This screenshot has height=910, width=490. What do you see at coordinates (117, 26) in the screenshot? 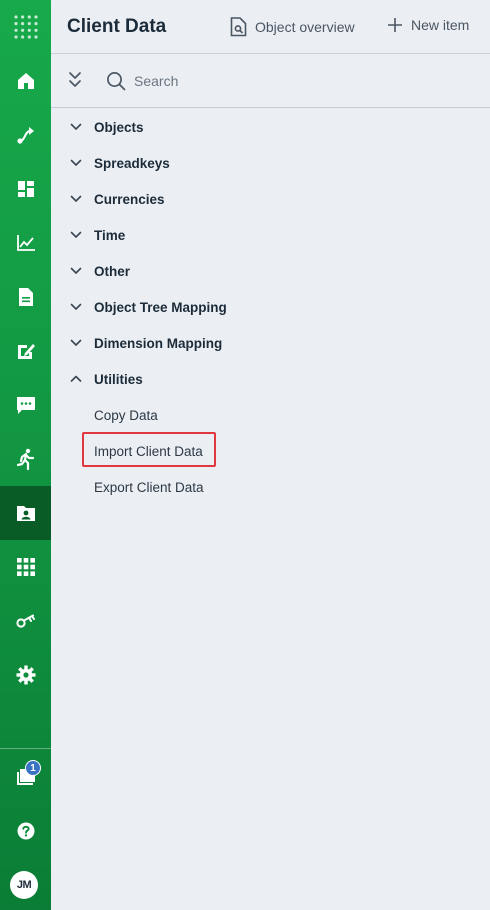
I see `page-title: Client Data` at bounding box center [117, 26].